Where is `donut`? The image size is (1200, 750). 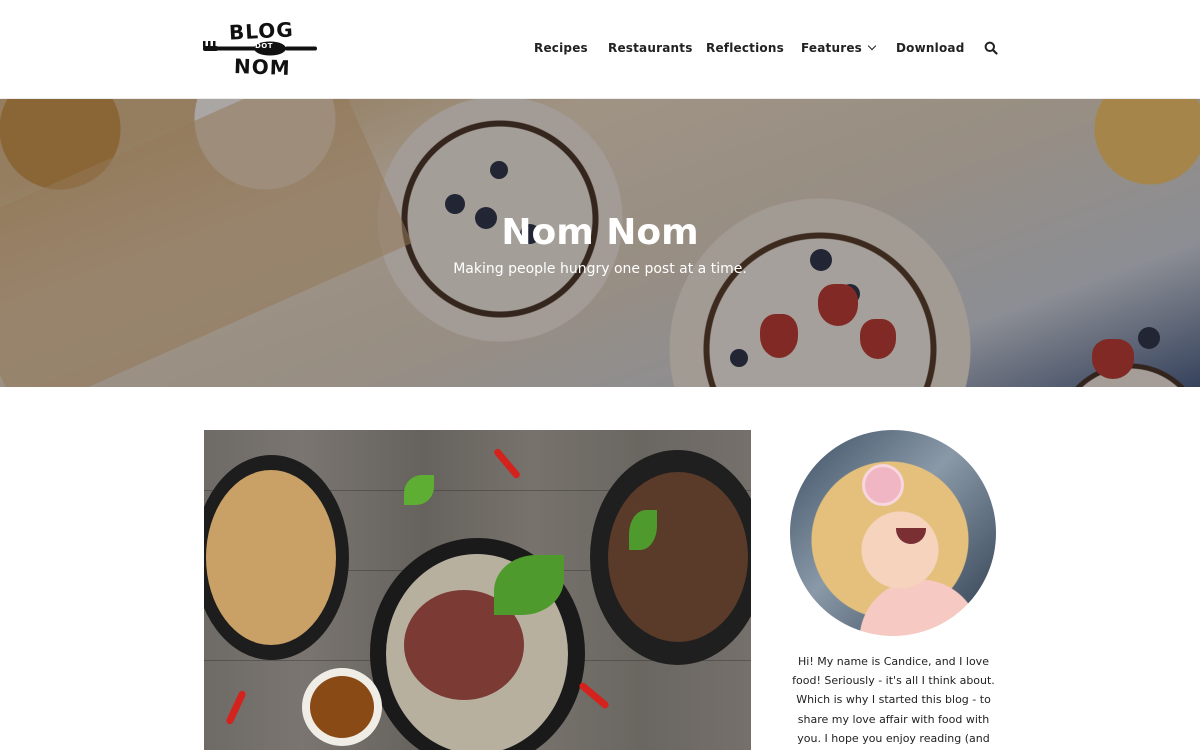
donut is located at coordinates (883, 485).